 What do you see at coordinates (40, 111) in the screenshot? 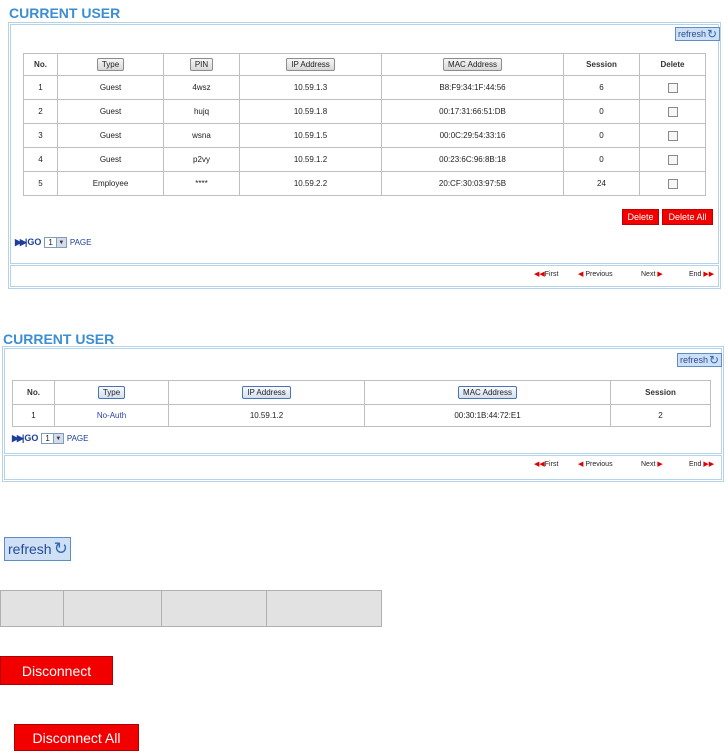
I see `cell-no: 2` at bounding box center [40, 111].